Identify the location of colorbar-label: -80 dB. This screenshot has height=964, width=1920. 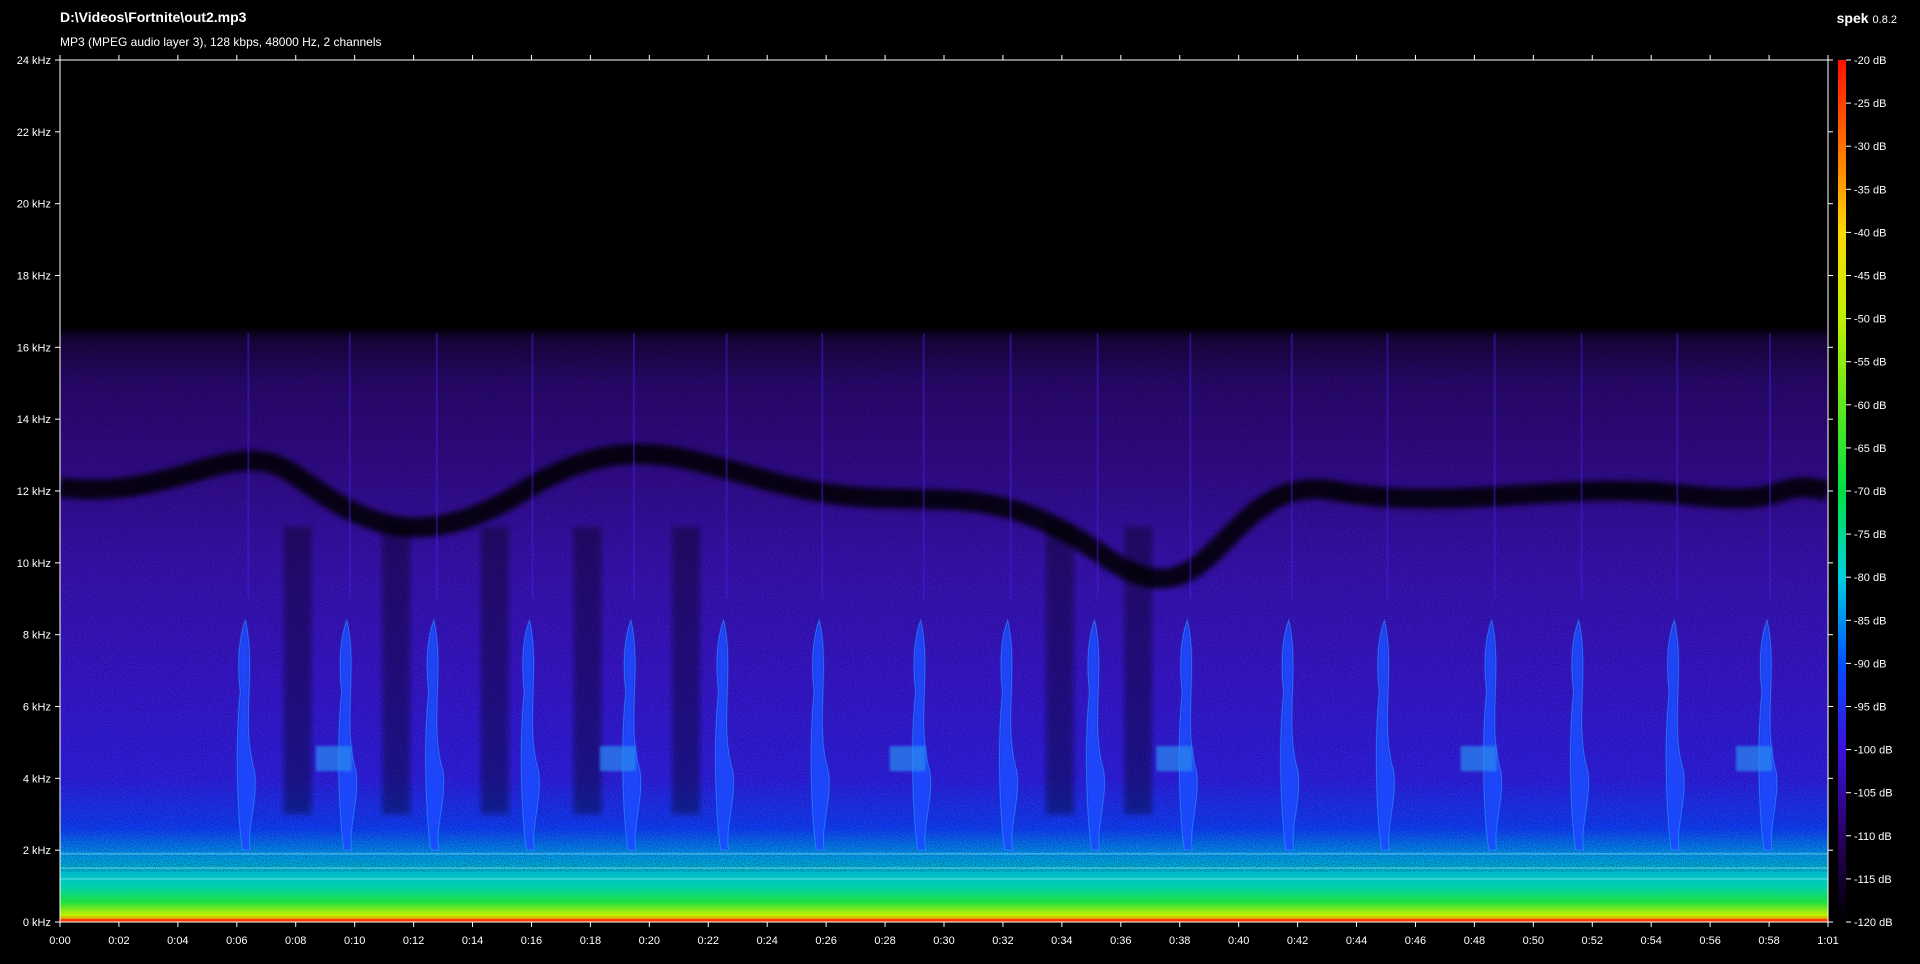
(1870, 578).